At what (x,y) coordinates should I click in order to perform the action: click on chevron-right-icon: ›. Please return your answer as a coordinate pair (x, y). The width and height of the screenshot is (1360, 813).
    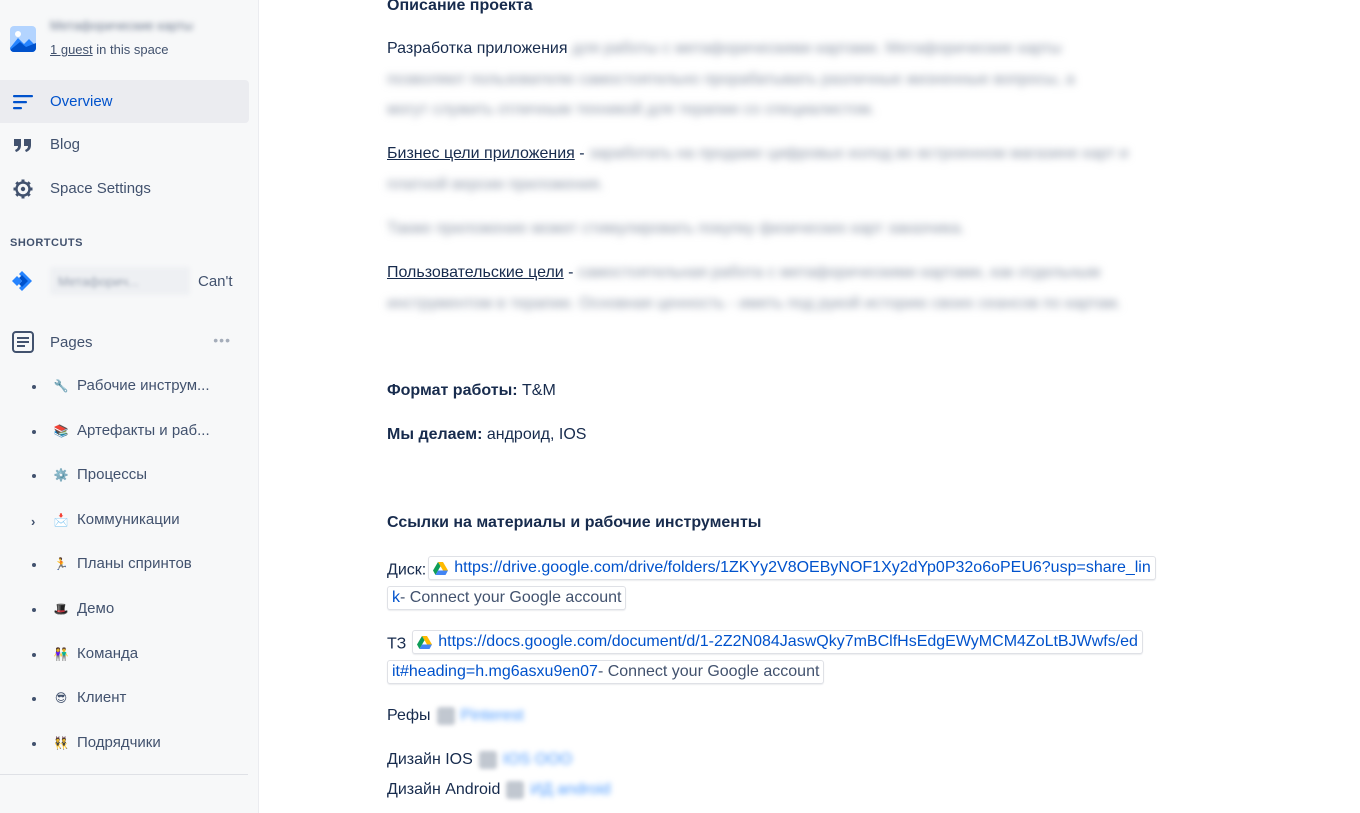
    Looking at the image, I should click on (33, 521).